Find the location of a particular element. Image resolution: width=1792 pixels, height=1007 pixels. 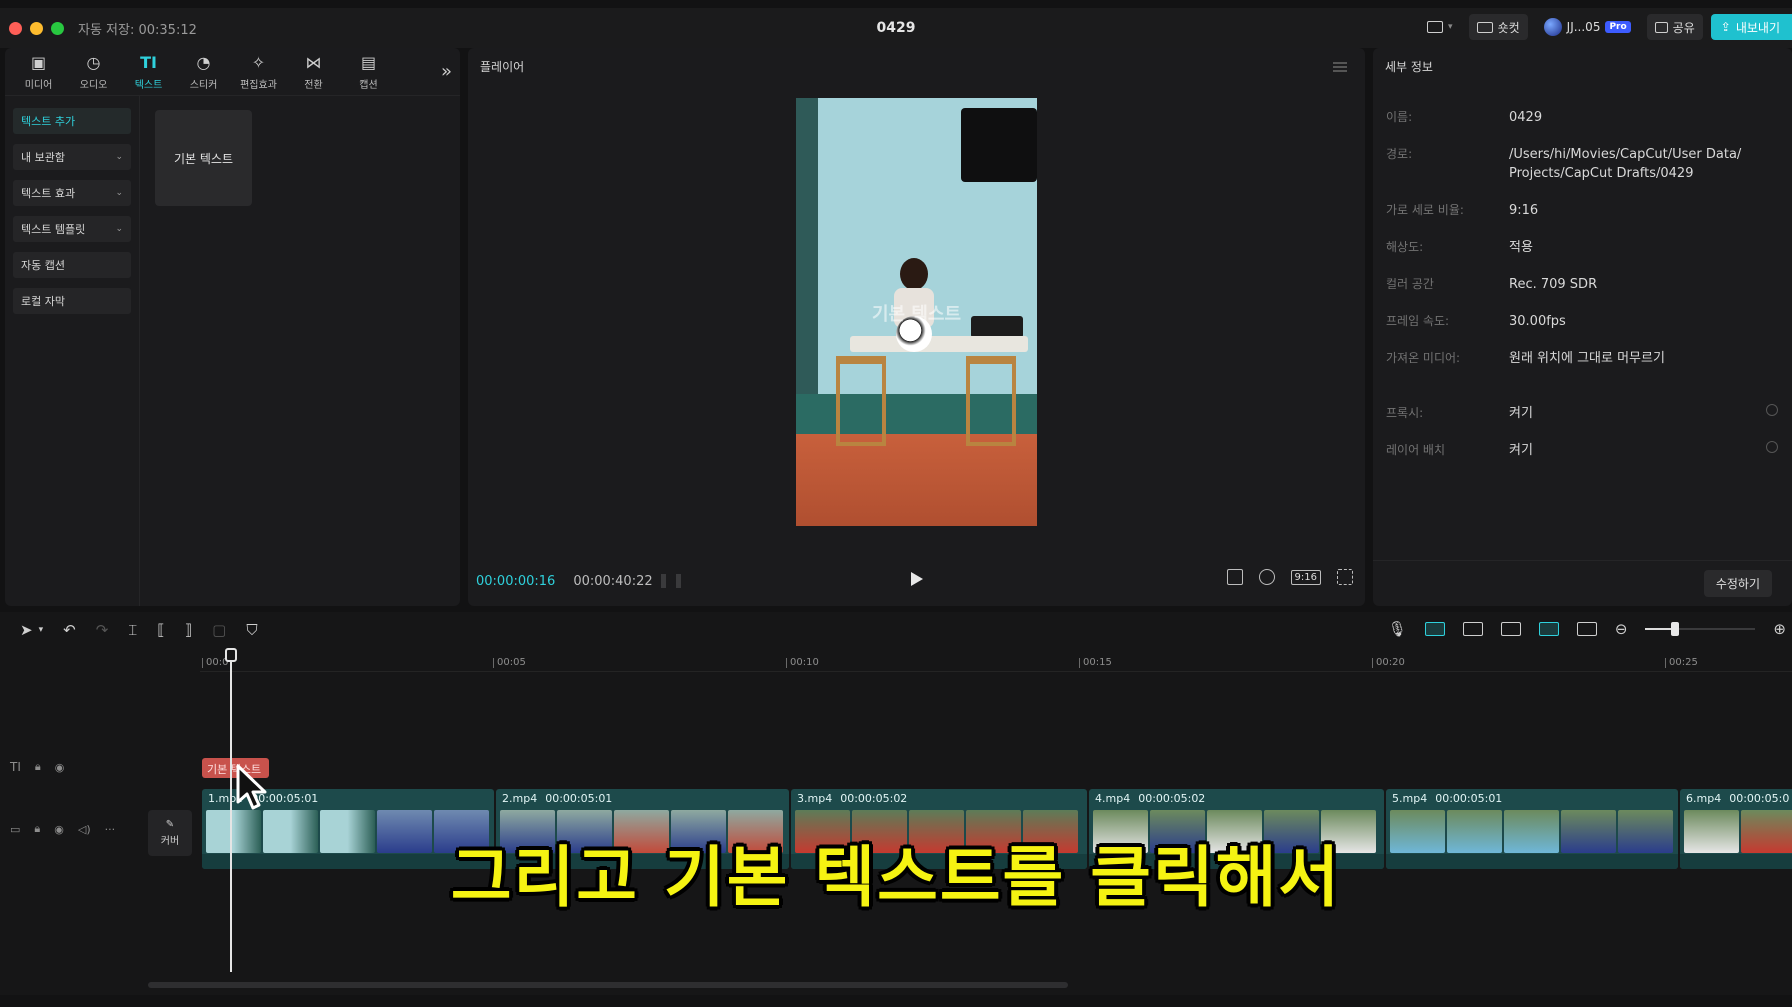

preview-table is located at coordinates (939, 344).